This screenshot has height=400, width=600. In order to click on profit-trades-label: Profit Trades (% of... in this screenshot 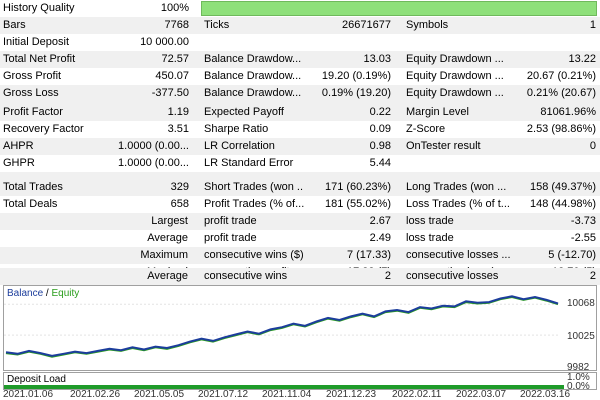, I will do `click(254, 204)`.